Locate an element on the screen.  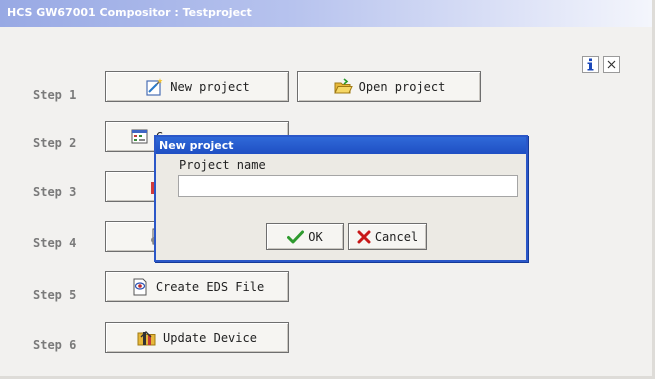
step-4-label: Step 4 is located at coordinates (55, 243).